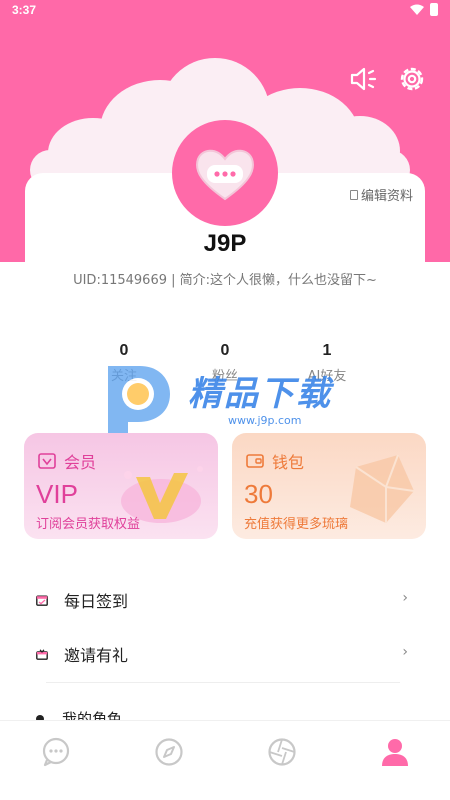 The image size is (450, 800). I want to click on edit-profile-label: 编辑资料, so click(386, 196).